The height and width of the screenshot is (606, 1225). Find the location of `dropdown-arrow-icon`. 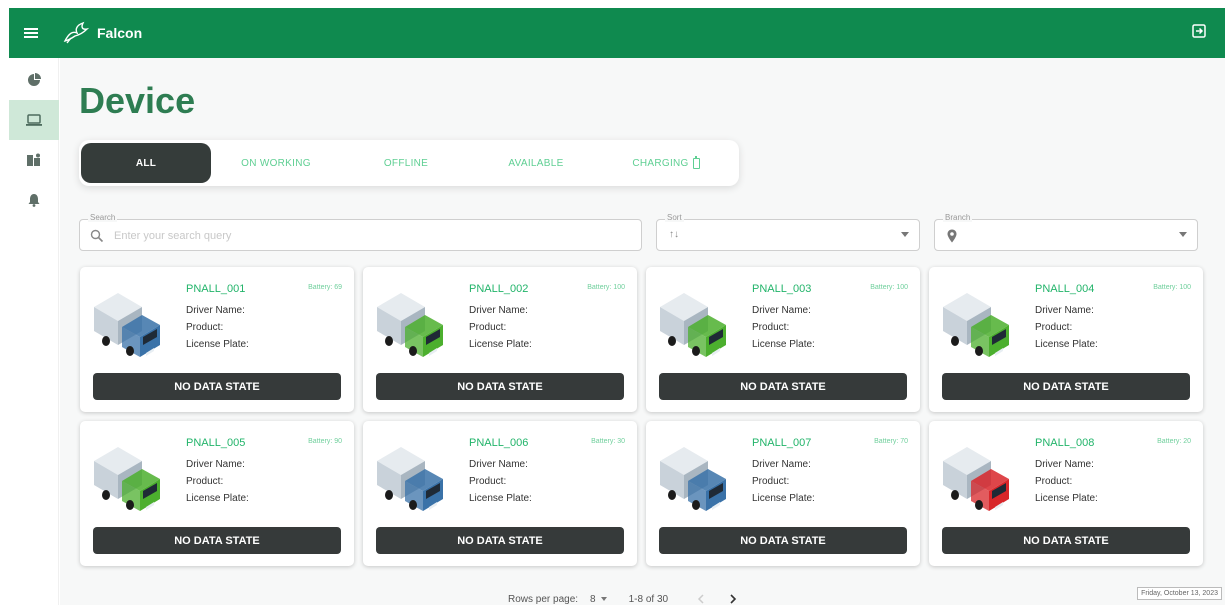

dropdown-arrow-icon is located at coordinates (603, 599).